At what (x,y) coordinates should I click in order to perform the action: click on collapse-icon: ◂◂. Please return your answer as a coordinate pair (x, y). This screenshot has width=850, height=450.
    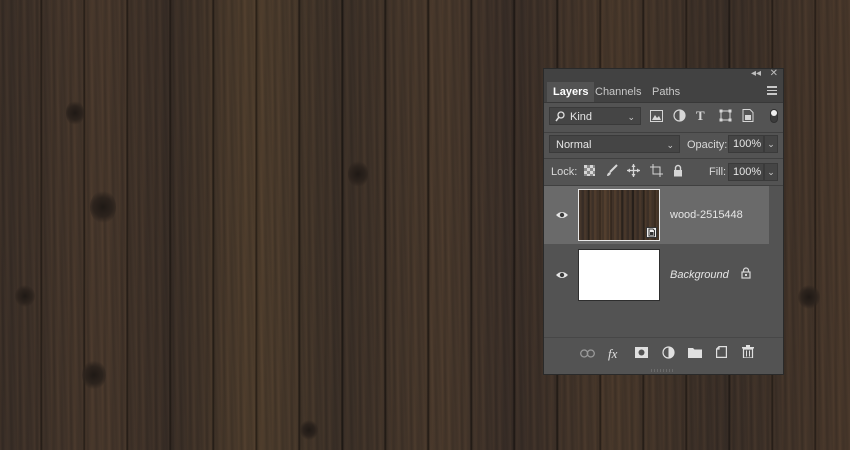
    Looking at the image, I should click on (756, 73).